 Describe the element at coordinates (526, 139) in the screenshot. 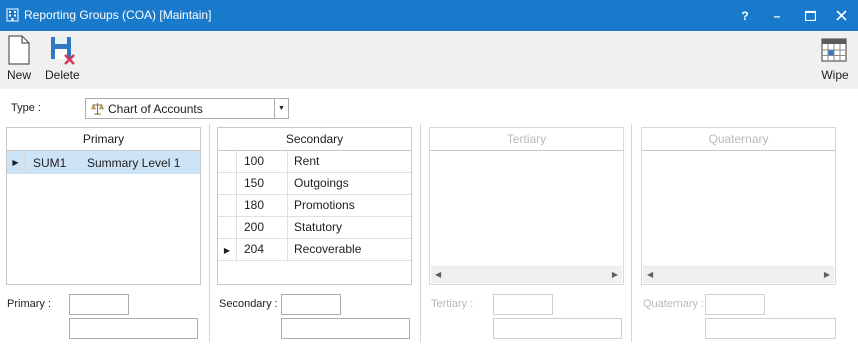

I see `tertiary-grid-header: Tertiary` at that location.